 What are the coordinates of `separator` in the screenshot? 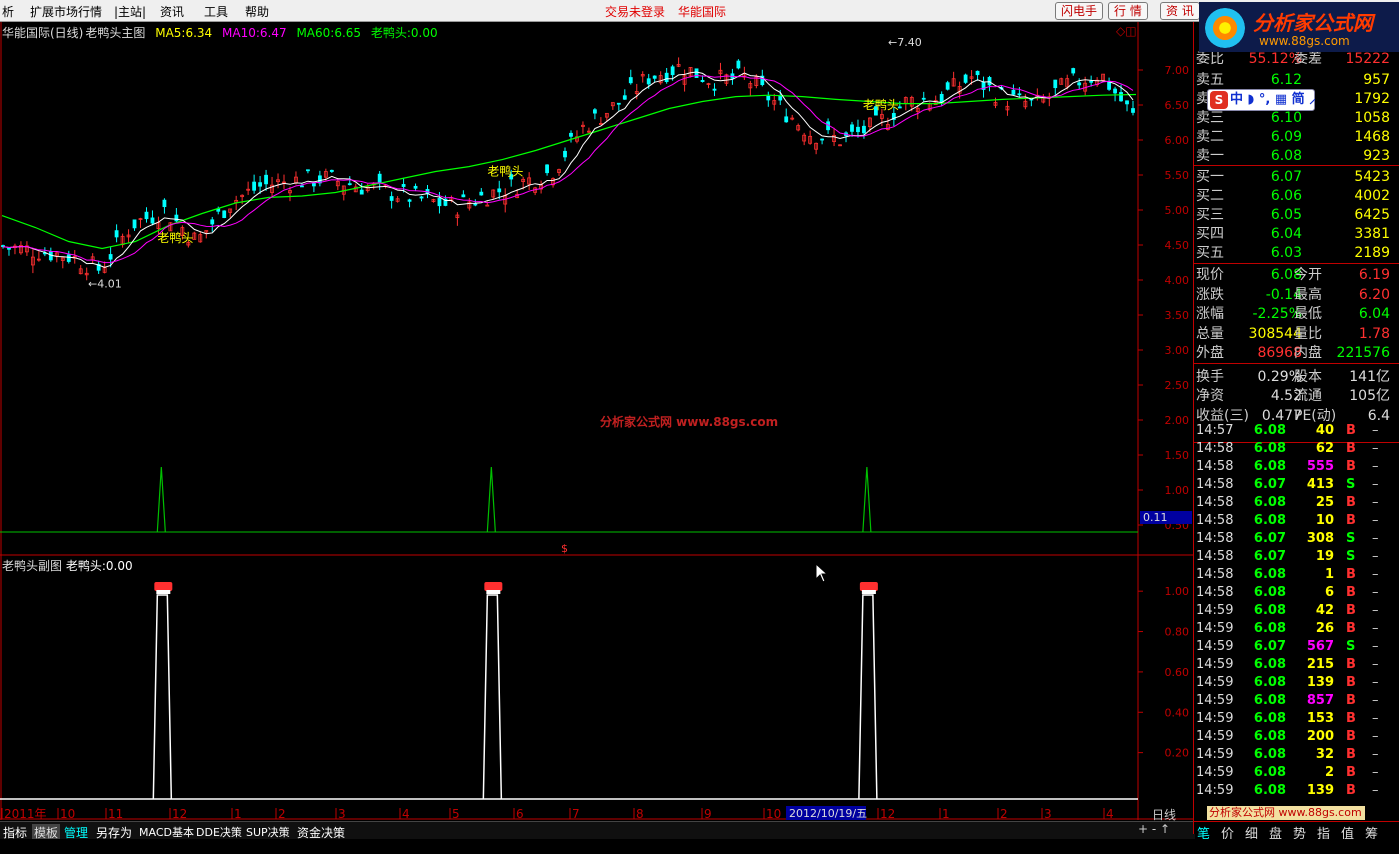 It's located at (1296, 363).